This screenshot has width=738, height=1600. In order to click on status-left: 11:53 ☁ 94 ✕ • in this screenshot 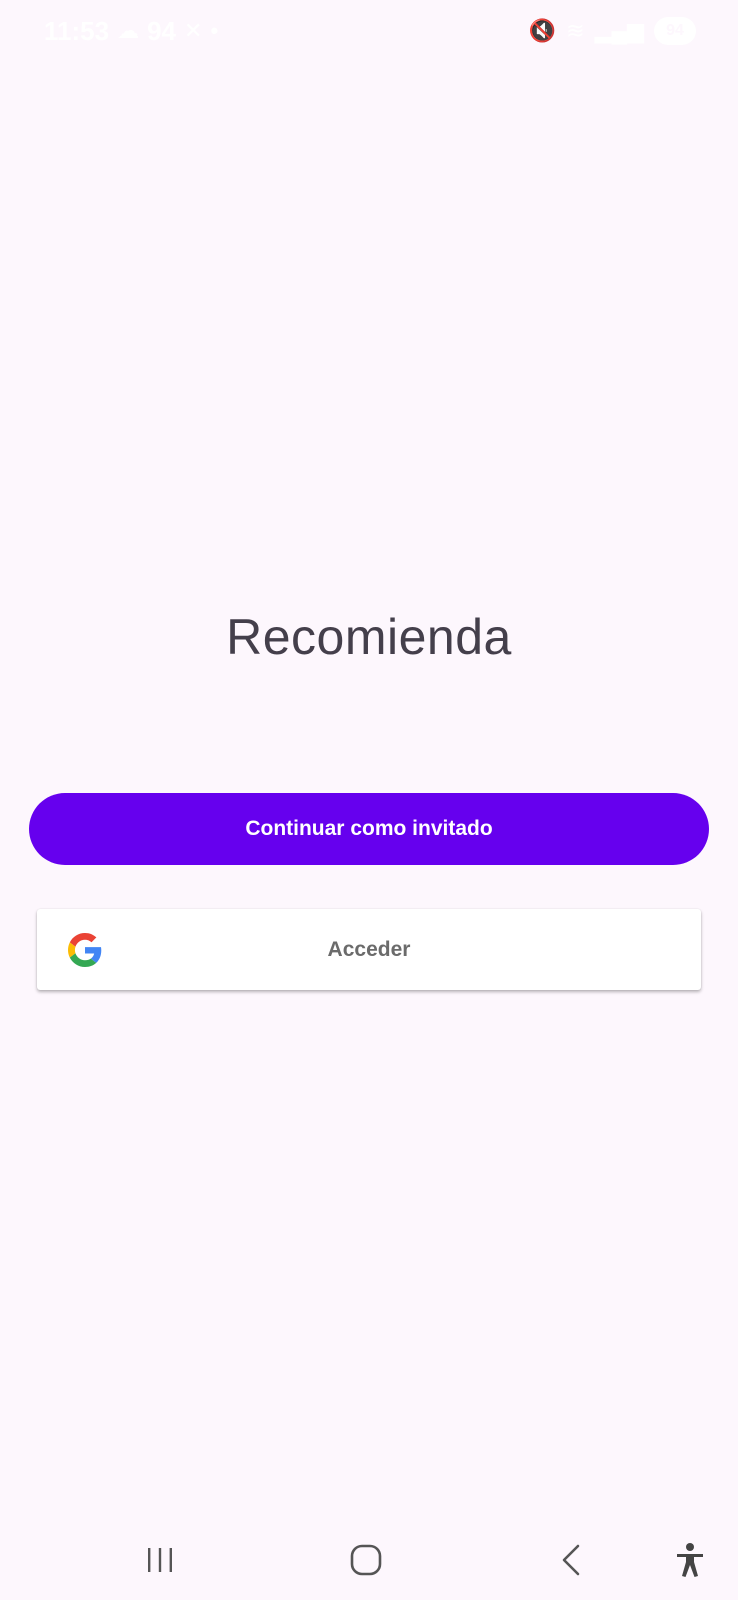, I will do `click(131, 31)`.